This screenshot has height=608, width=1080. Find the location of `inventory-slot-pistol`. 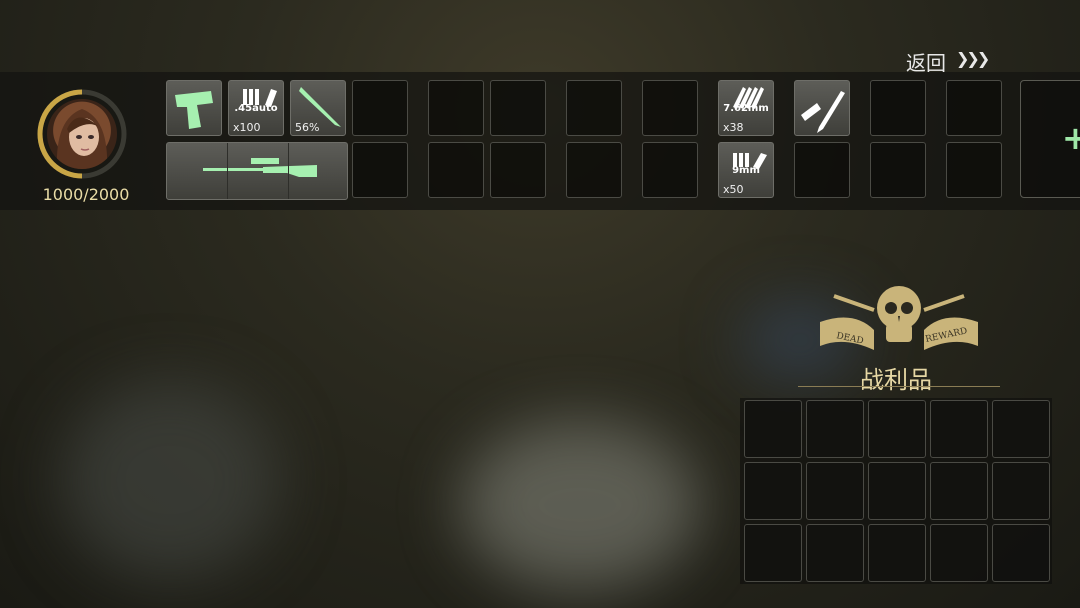

inventory-slot-pistol is located at coordinates (194, 108).